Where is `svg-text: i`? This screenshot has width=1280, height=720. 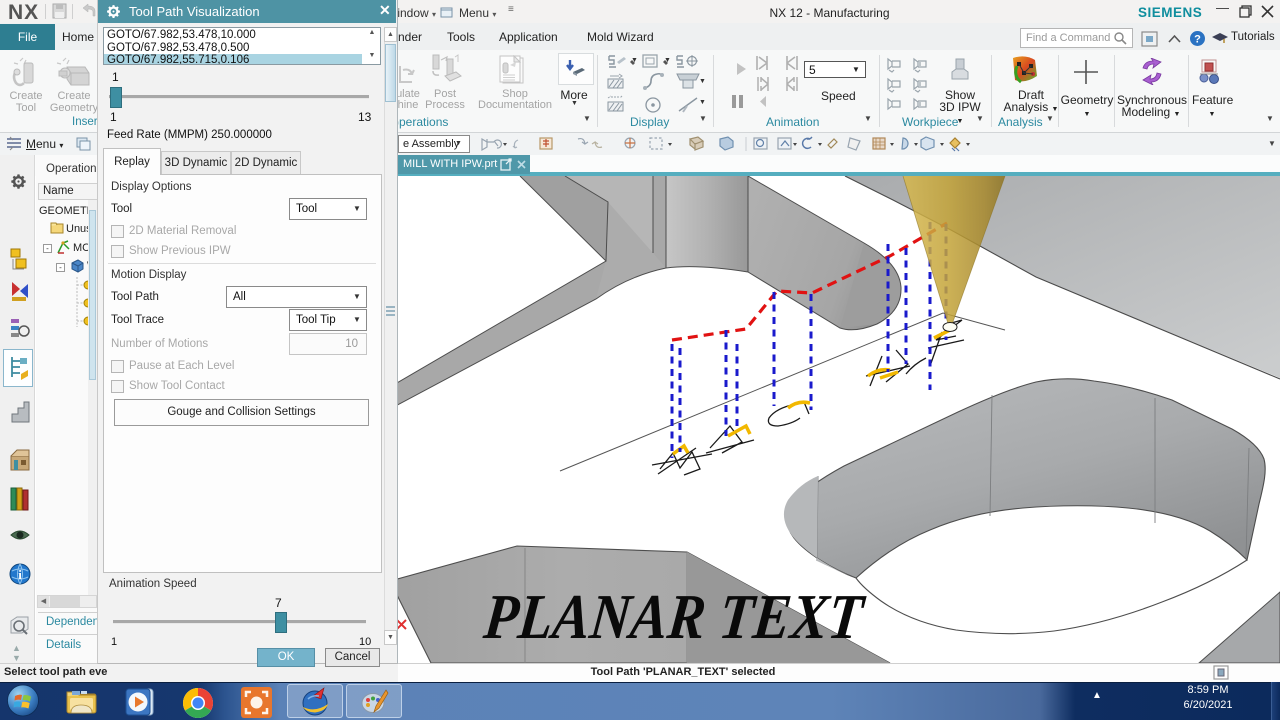 svg-text: i is located at coordinates (20, 574).